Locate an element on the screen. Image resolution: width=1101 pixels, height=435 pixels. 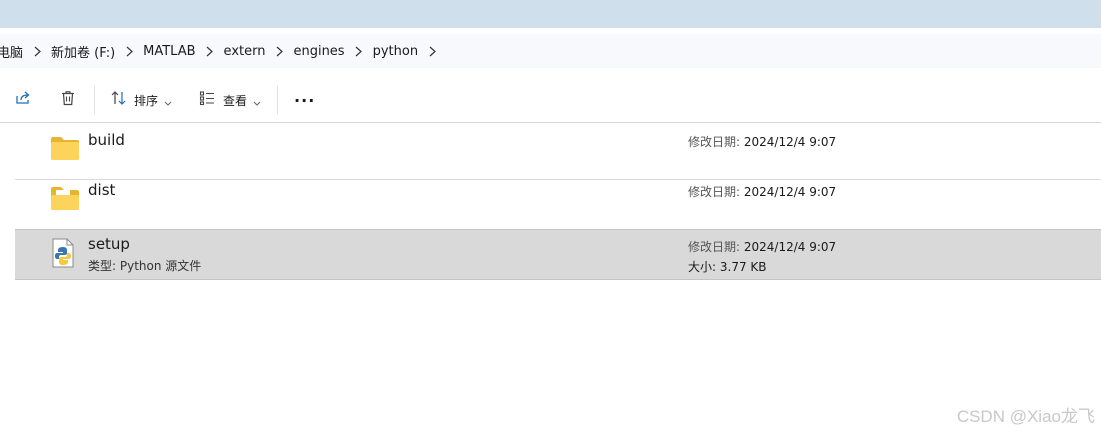
file-name: build is located at coordinates (106, 140).